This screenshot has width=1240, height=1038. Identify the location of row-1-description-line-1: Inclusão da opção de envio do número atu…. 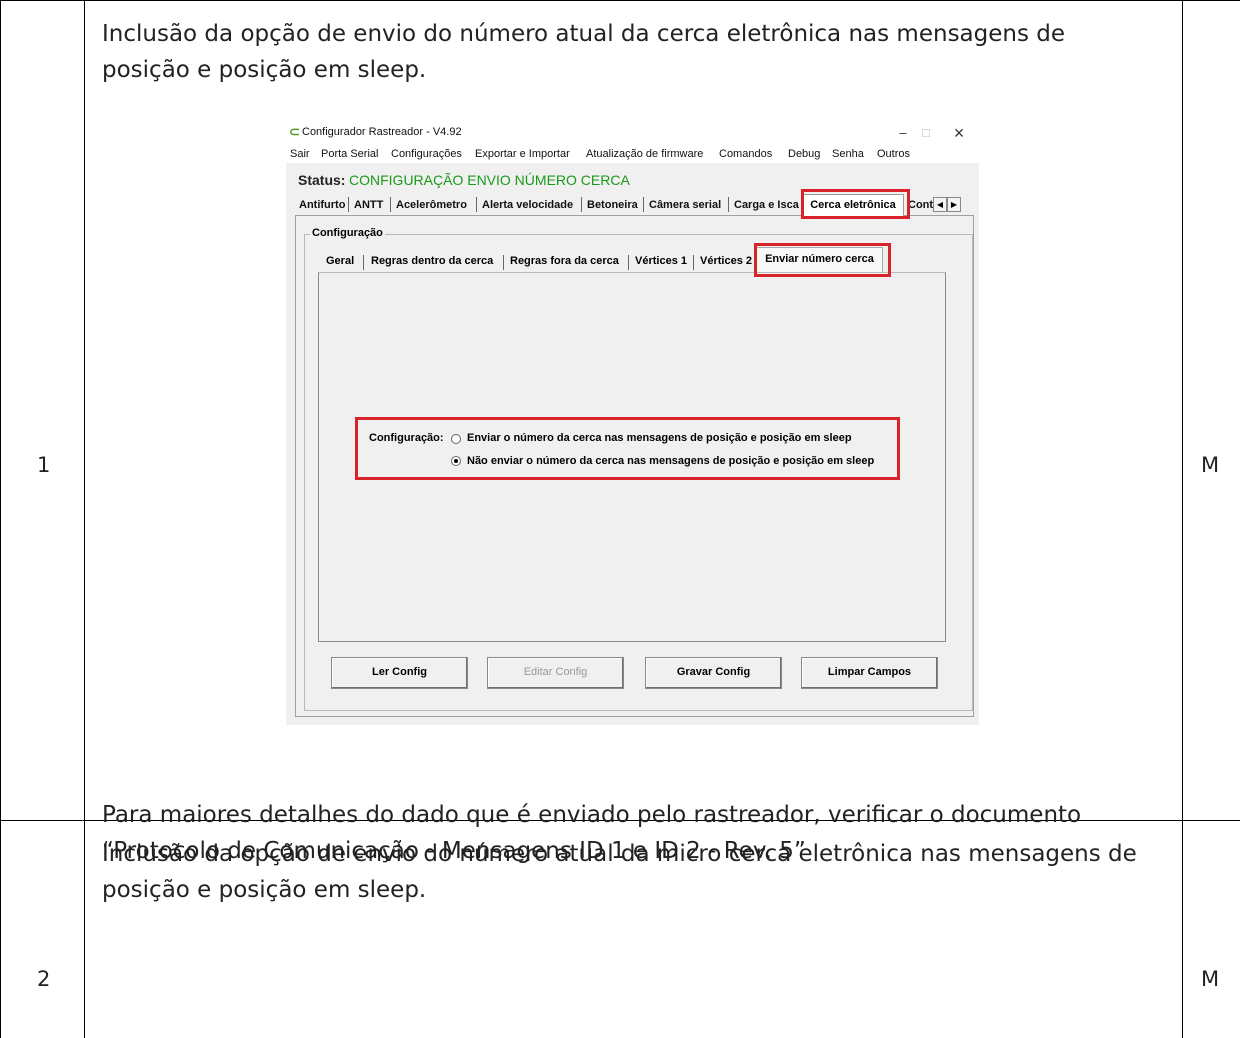
(584, 34).